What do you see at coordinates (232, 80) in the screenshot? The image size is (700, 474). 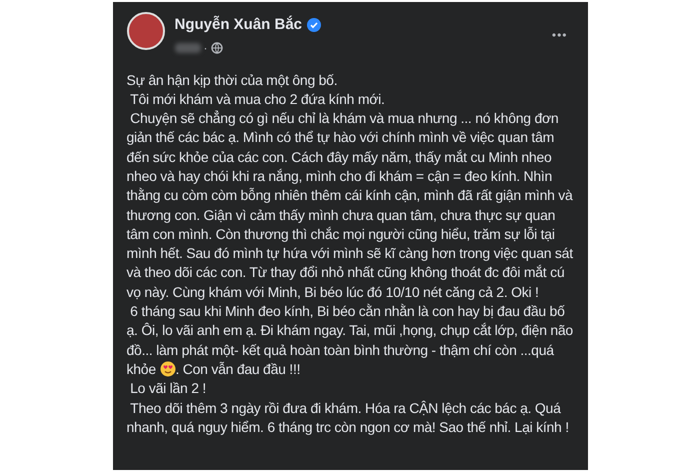 I see `post-paragraph: Sự ân hận kịp thời của một ông bố.` at bounding box center [232, 80].